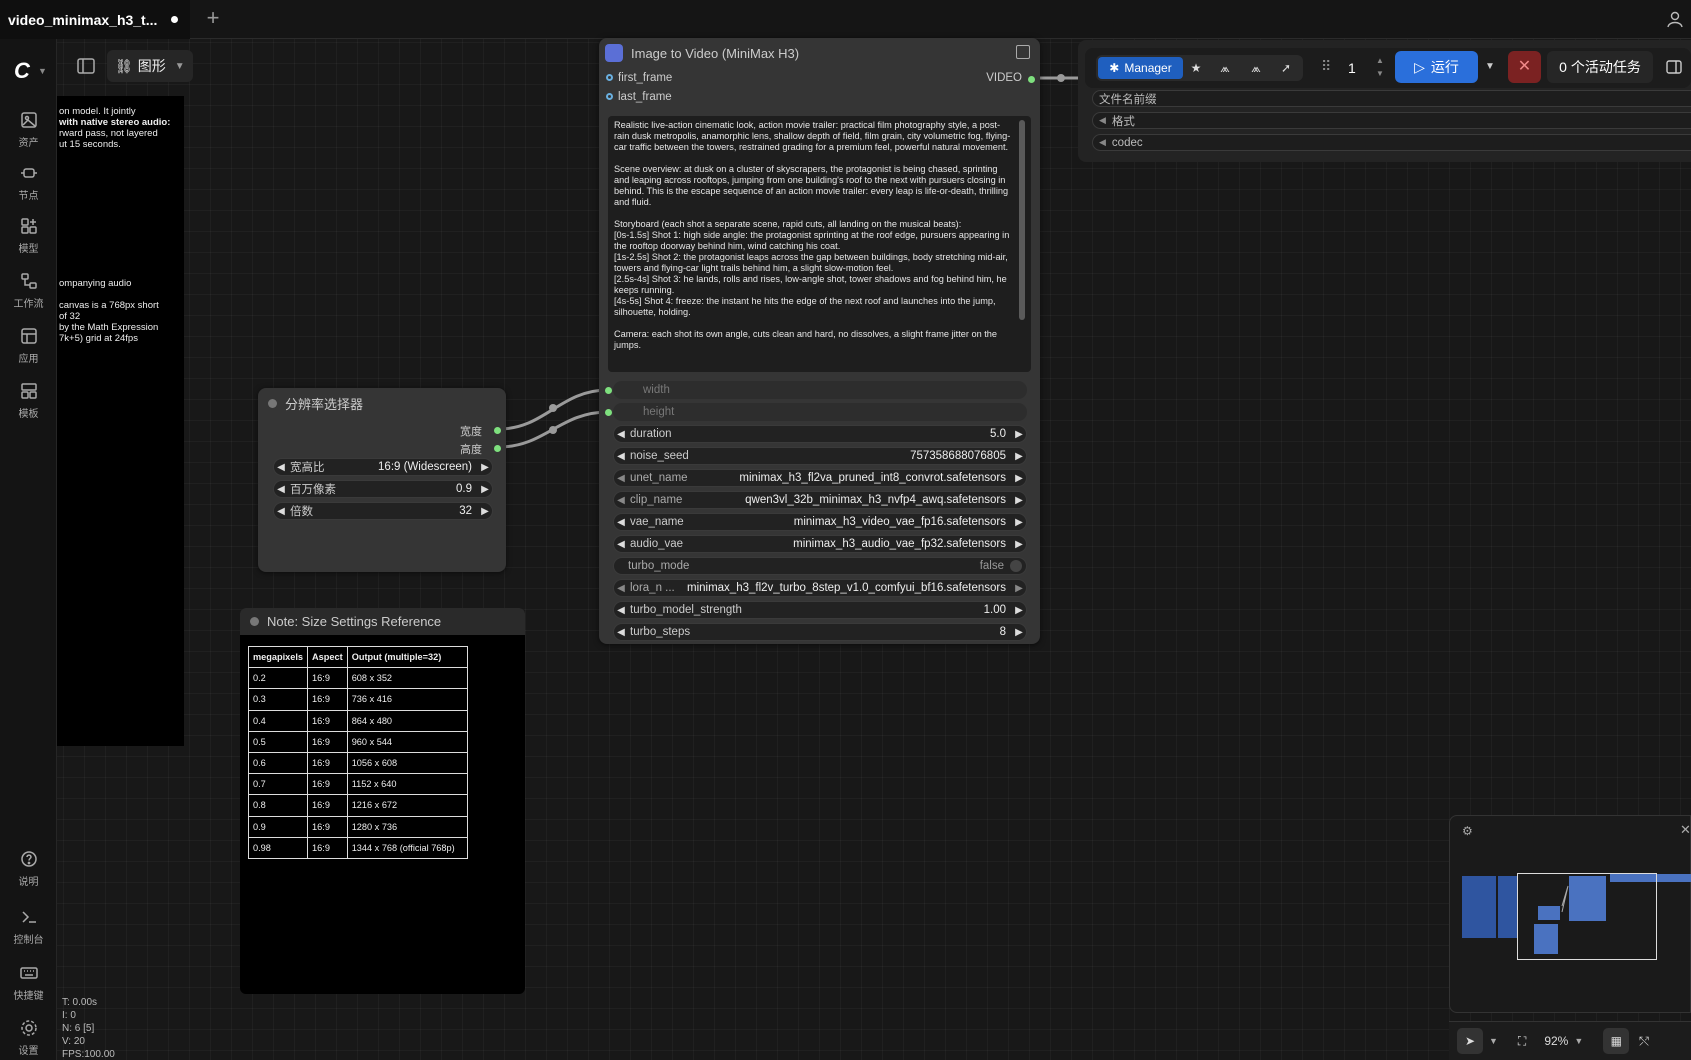 The width and height of the screenshot is (1691, 1060). What do you see at coordinates (28, 874) in the screenshot?
I see `sidebar-item-help: 说明` at bounding box center [28, 874].